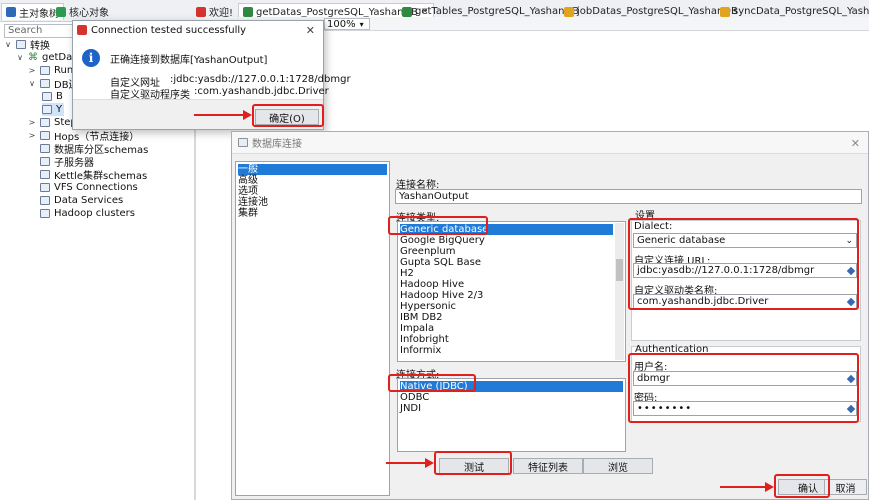  I want to click on driver-class-input: com.yashandb.jdbc.Driver, so click(745, 301).